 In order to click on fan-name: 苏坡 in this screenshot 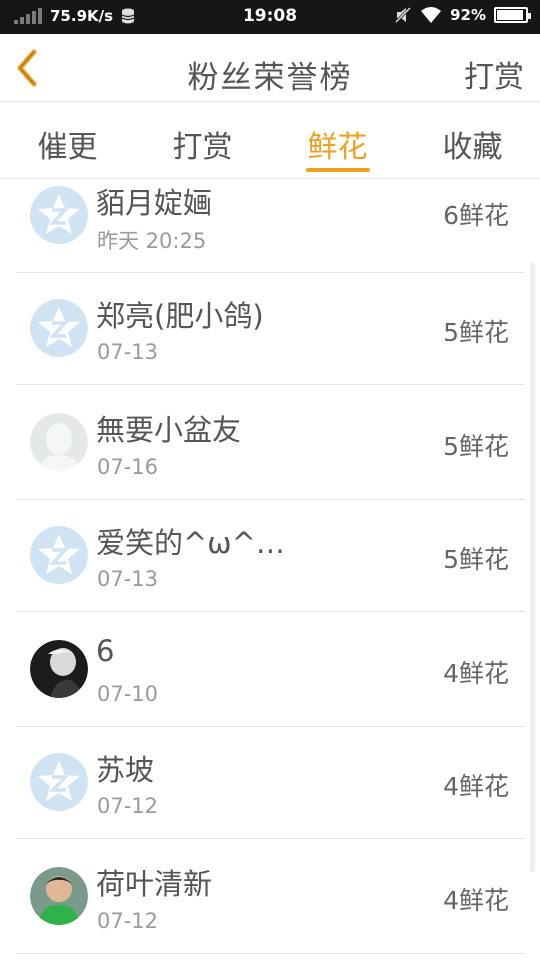, I will do `click(125, 770)`.